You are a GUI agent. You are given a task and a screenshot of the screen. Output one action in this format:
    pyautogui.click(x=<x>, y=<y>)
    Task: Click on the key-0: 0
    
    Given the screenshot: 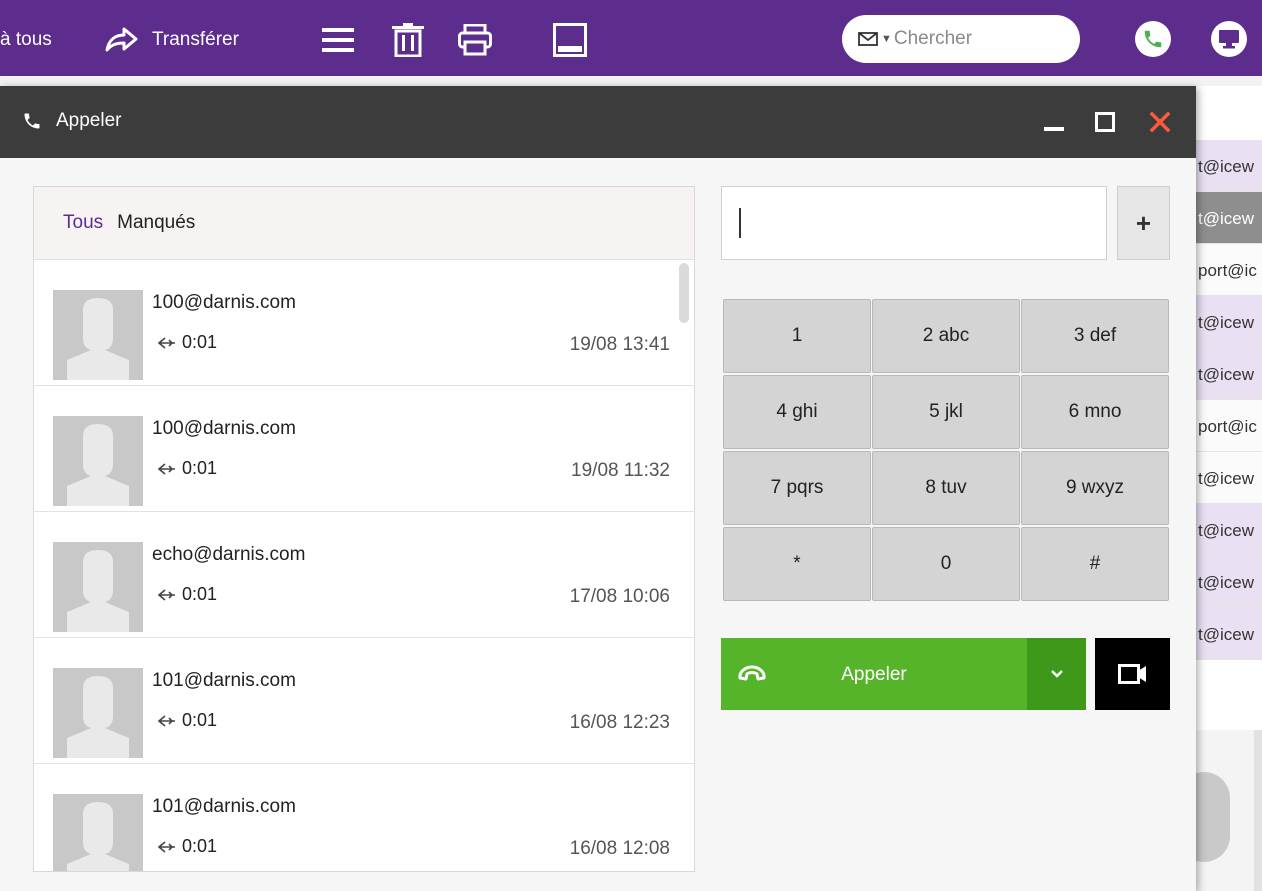 What is the action you would take?
    pyautogui.click(x=946, y=564)
    